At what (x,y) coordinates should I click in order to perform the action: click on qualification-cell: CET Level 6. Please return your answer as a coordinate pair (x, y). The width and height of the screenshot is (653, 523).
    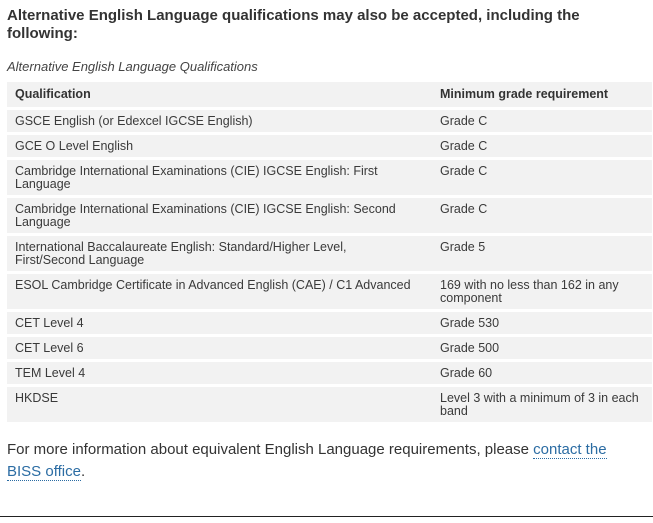
    Looking at the image, I should click on (219, 348).